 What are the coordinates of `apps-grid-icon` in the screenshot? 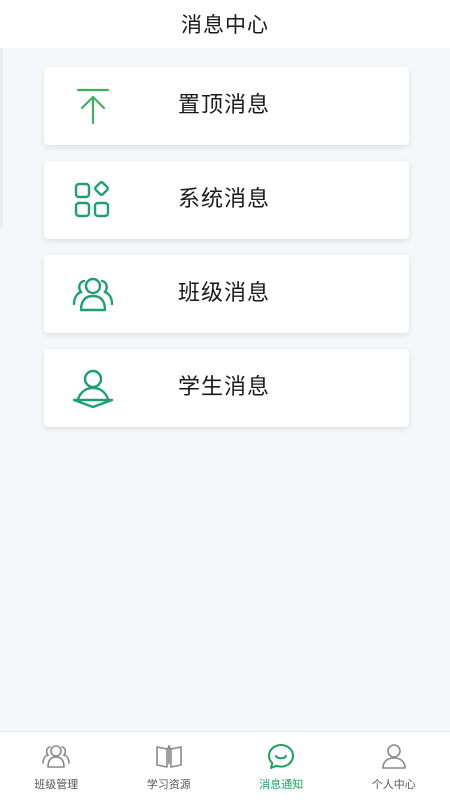 It's located at (93, 200).